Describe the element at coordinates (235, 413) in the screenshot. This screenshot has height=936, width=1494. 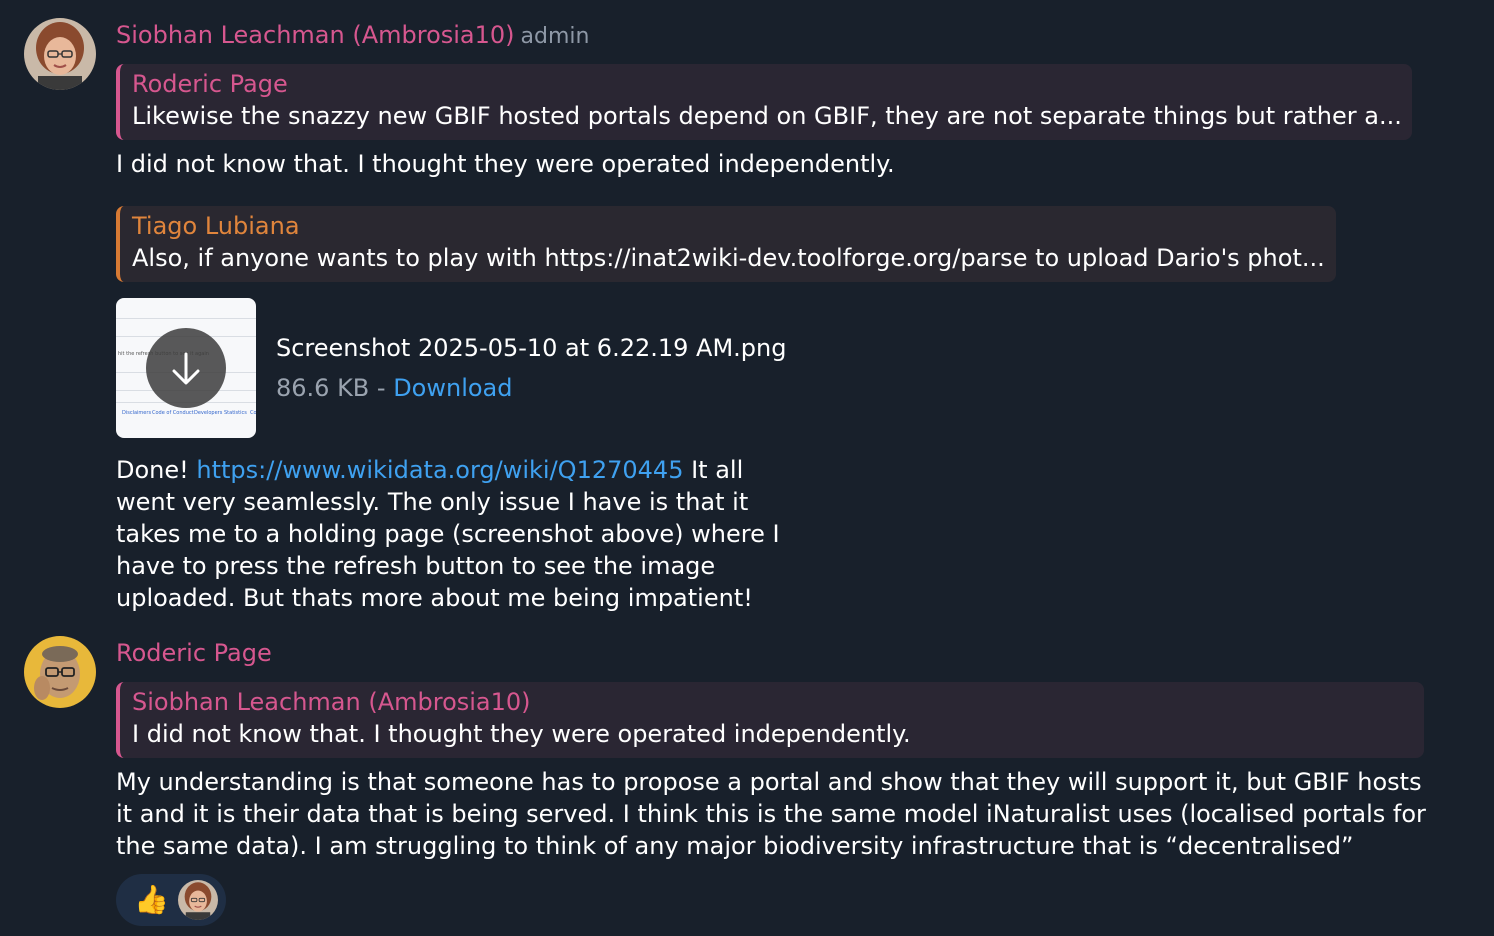
I see `thumbnail-footer-link: Statistics` at that location.